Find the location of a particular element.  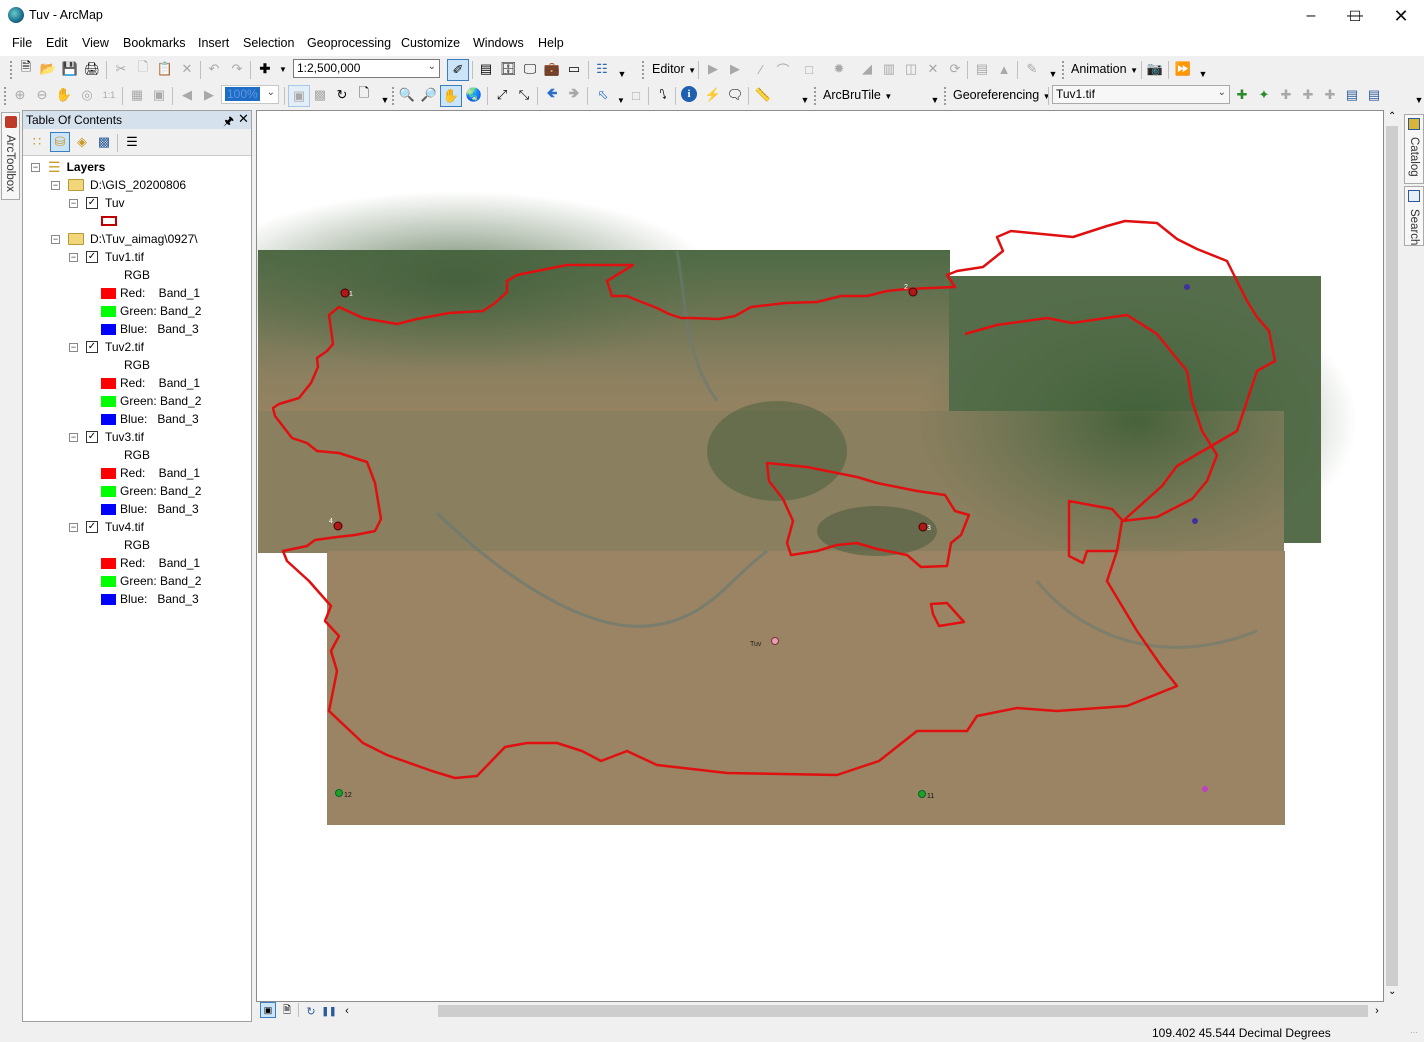

menu-bookmarks: Bookmarks is located at coordinates (154, 43).